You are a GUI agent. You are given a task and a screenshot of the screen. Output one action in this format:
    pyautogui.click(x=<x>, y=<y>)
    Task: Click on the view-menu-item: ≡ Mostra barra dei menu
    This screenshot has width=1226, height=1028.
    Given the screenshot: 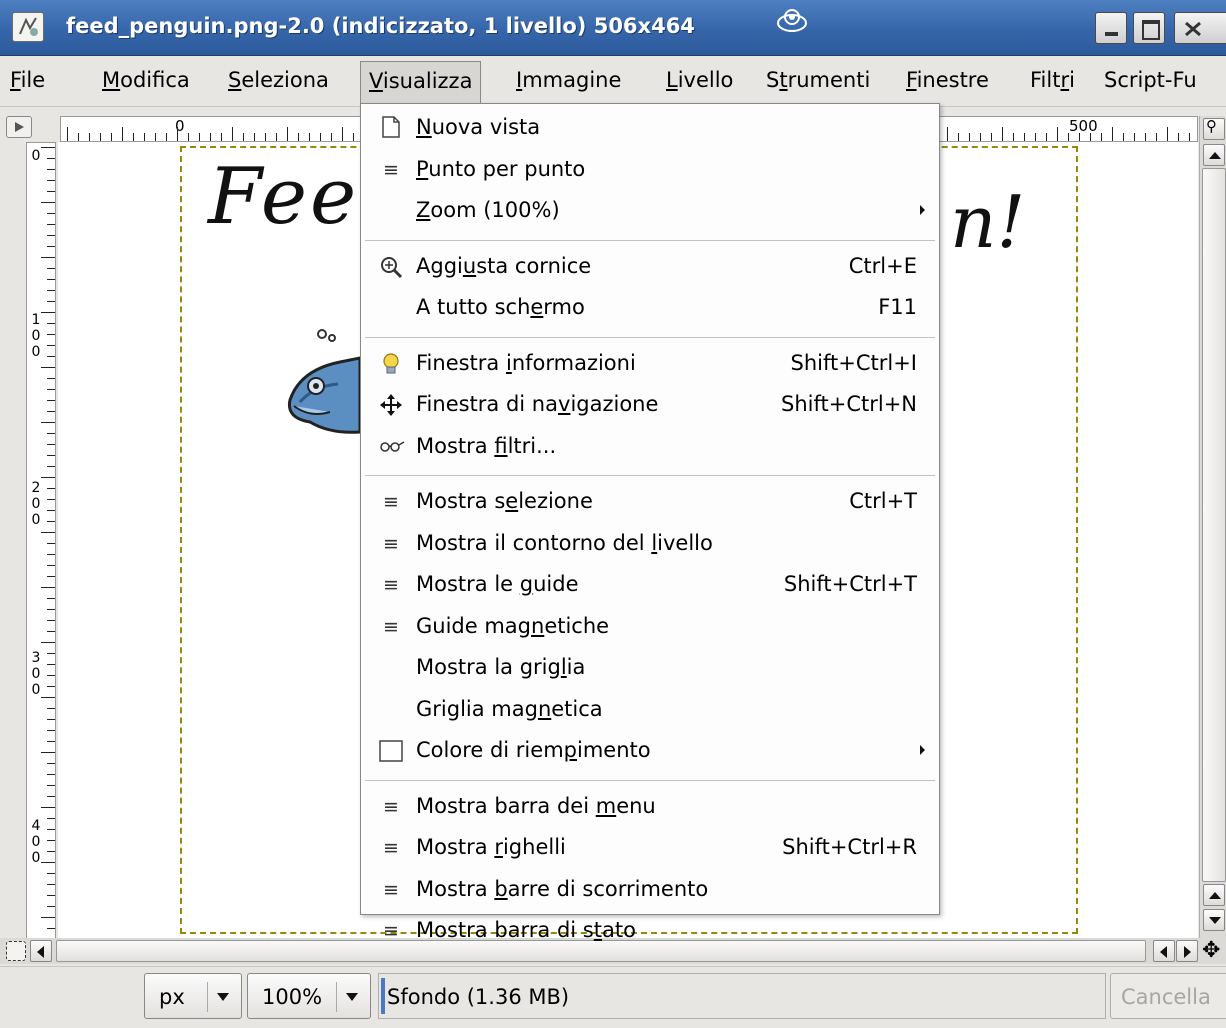 What is the action you would take?
    pyautogui.click(x=650, y=806)
    